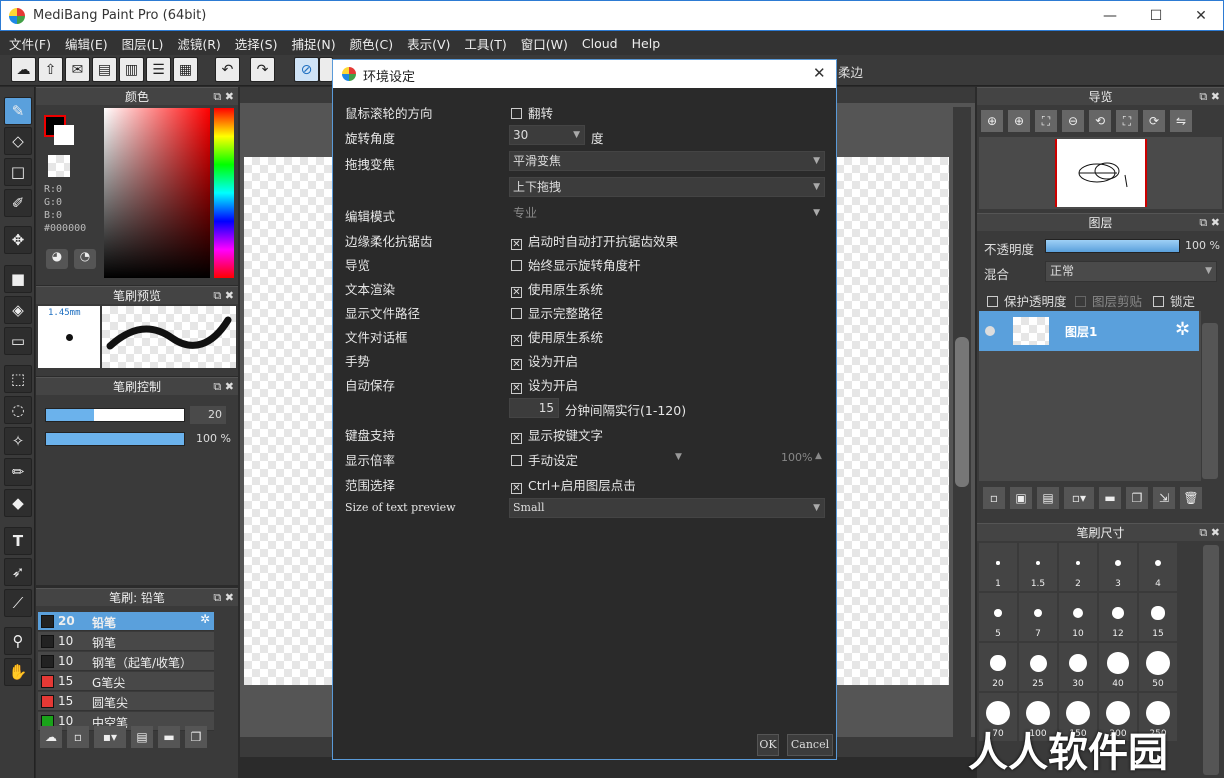 This screenshot has width=1224, height=778. I want to click on message-icon: ▤, so click(104, 69).